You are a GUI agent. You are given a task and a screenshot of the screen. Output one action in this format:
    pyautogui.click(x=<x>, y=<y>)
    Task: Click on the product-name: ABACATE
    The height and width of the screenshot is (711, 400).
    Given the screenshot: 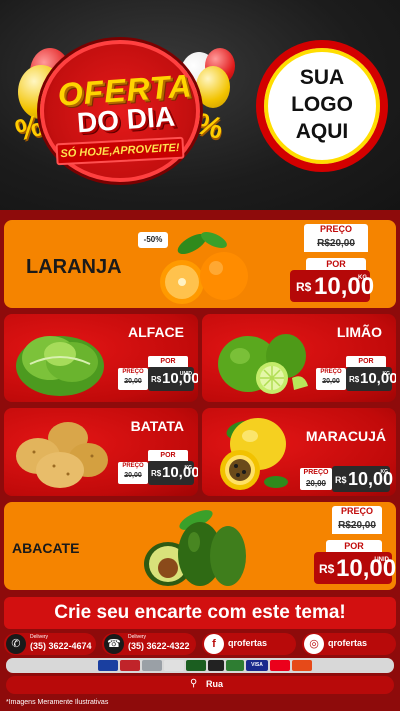 What is the action you would take?
    pyautogui.click(x=46, y=548)
    